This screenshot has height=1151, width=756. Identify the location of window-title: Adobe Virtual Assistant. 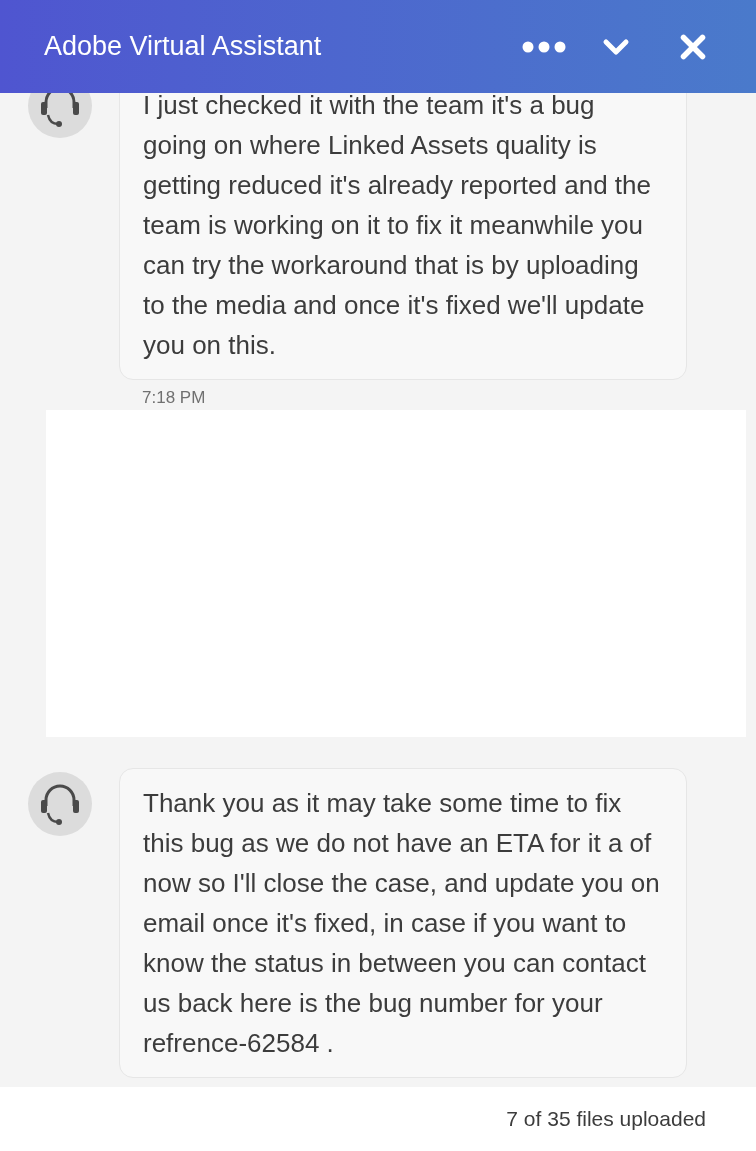
(183, 47).